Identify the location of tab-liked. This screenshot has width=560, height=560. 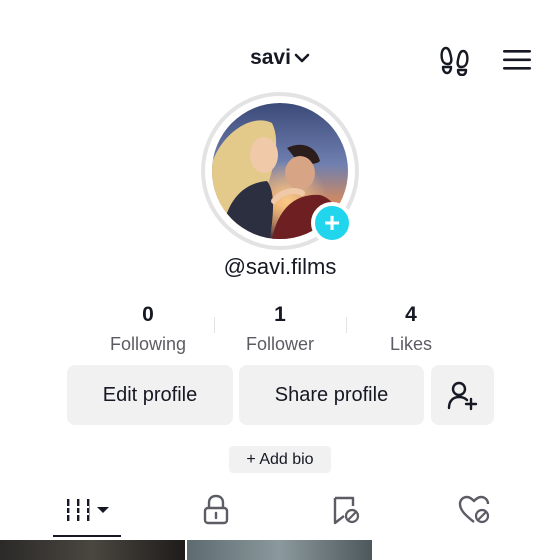
(475, 513).